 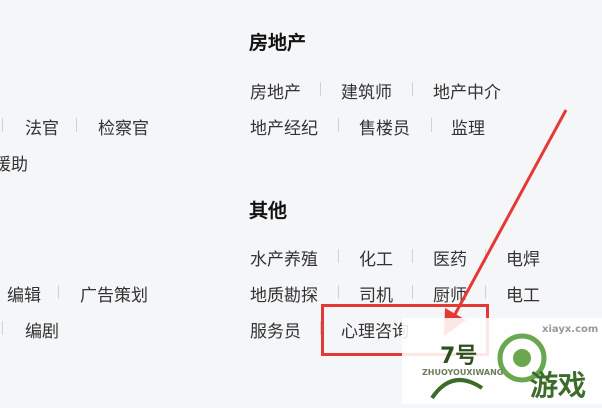 I want to click on watermark-url: xiayx.com, so click(x=570, y=329).